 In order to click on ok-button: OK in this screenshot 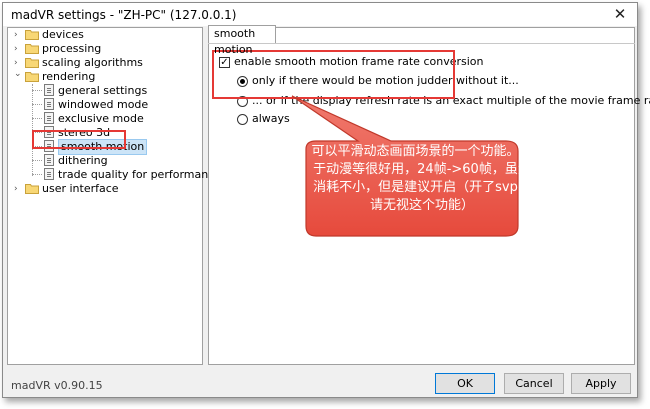, I will do `click(465, 383)`.